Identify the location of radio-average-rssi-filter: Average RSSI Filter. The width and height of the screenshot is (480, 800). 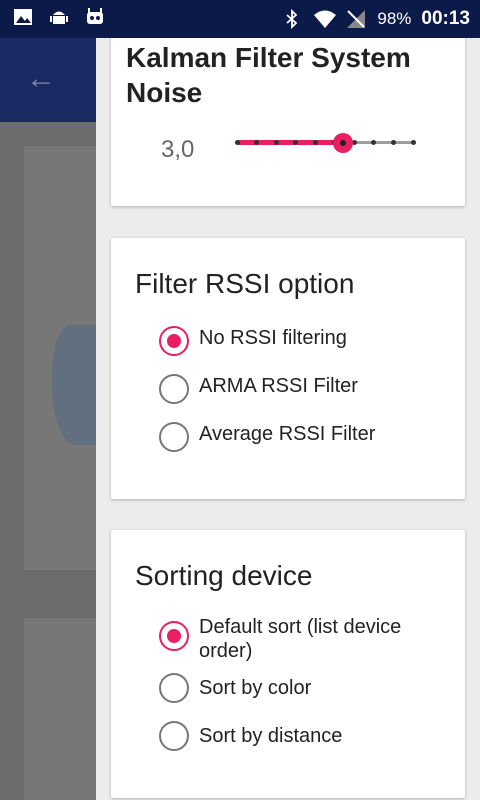
(304, 437).